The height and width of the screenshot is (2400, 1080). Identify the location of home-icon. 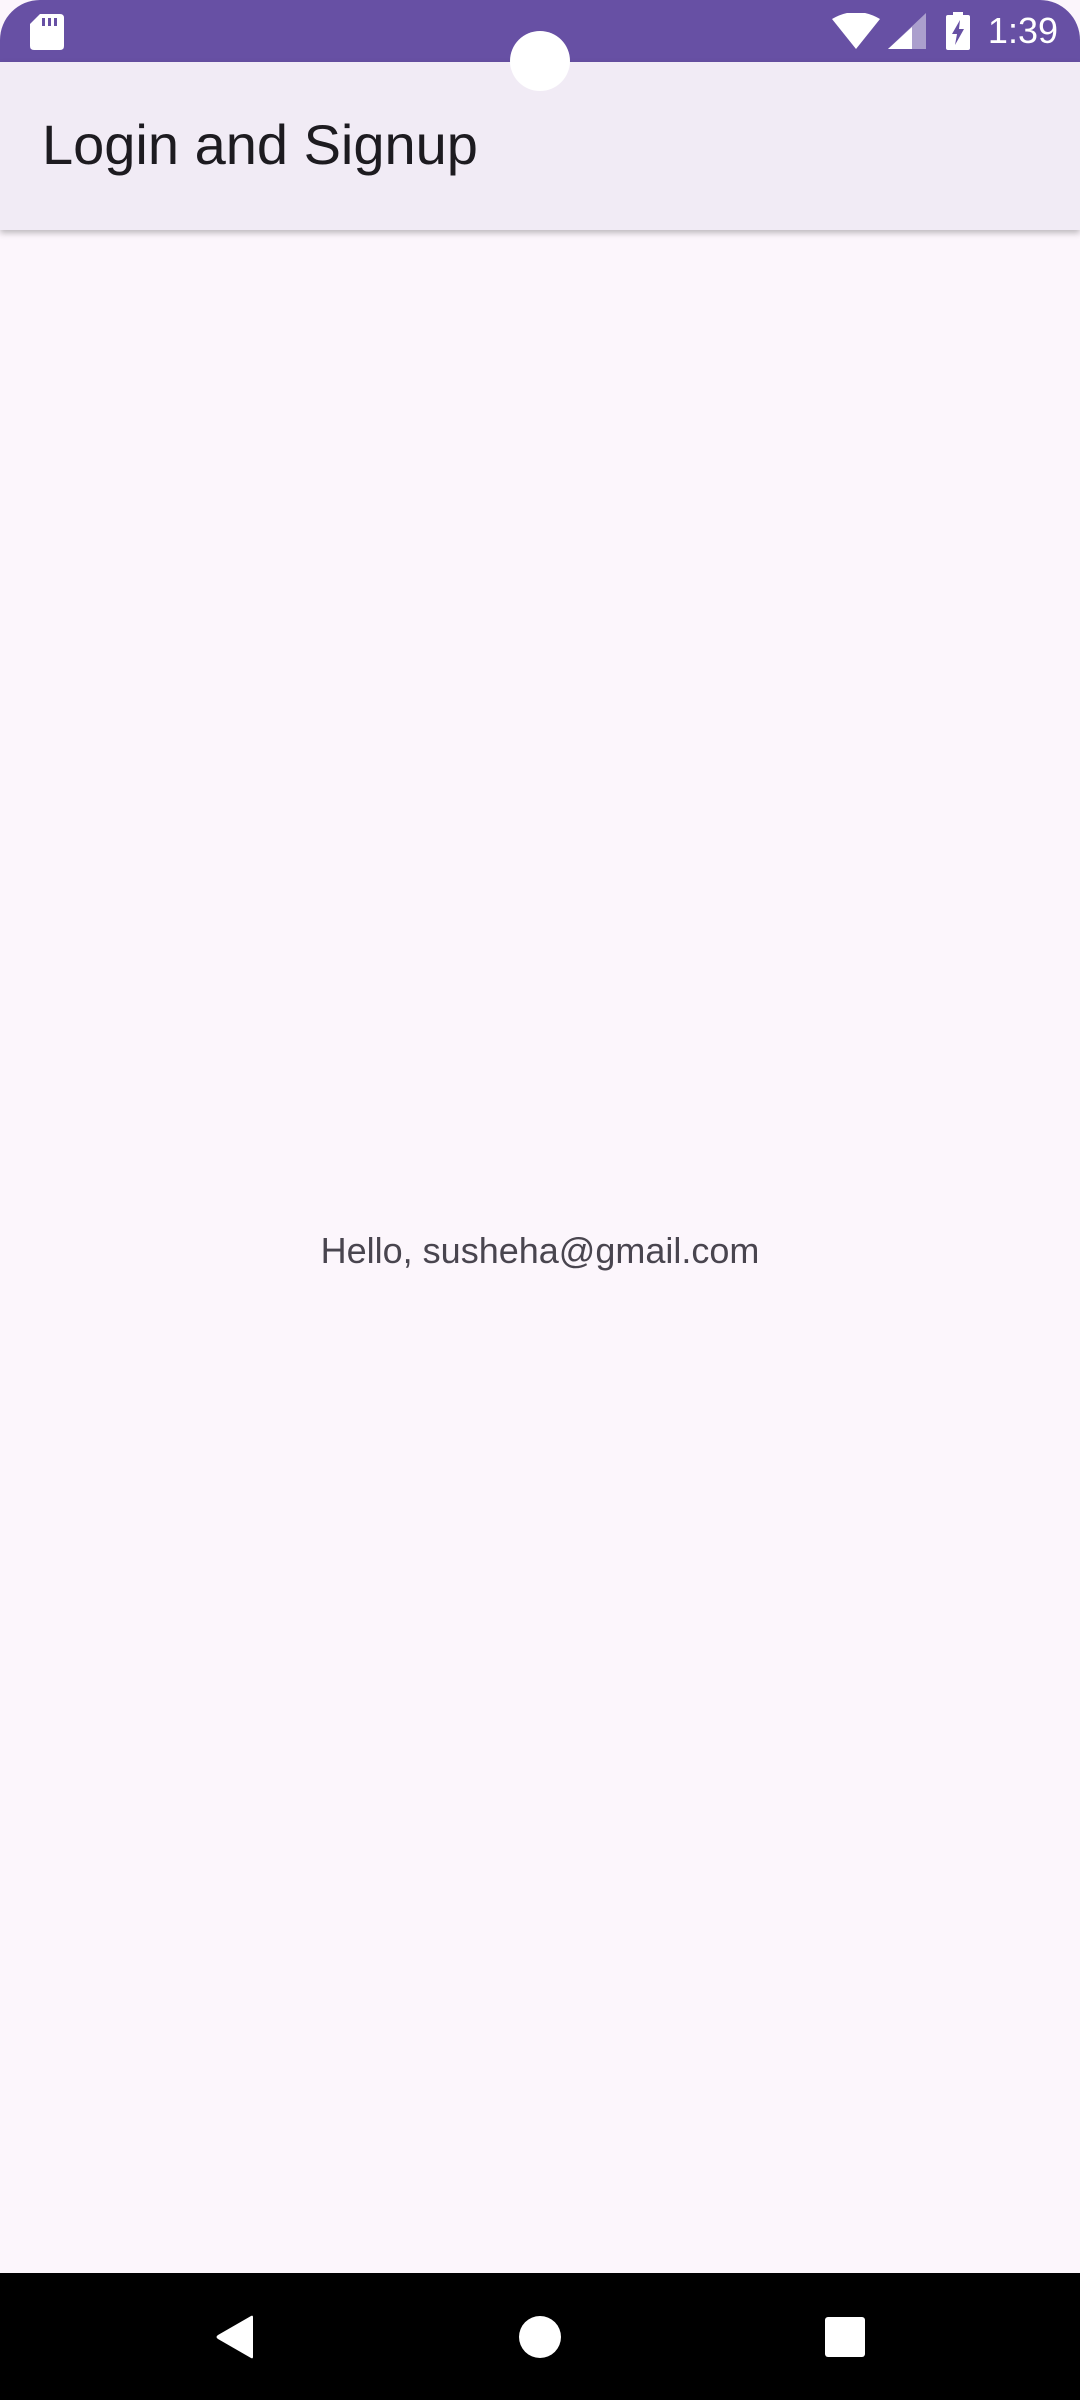
(540, 2336).